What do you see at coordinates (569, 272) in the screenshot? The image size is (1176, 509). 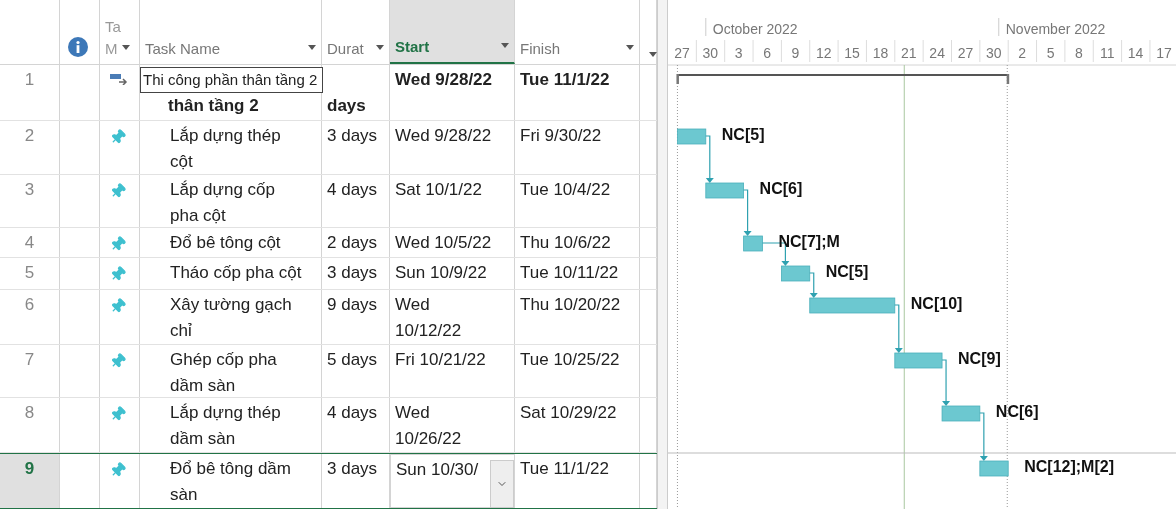 I see `finish-date: Tue 10/11/22` at bounding box center [569, 272].